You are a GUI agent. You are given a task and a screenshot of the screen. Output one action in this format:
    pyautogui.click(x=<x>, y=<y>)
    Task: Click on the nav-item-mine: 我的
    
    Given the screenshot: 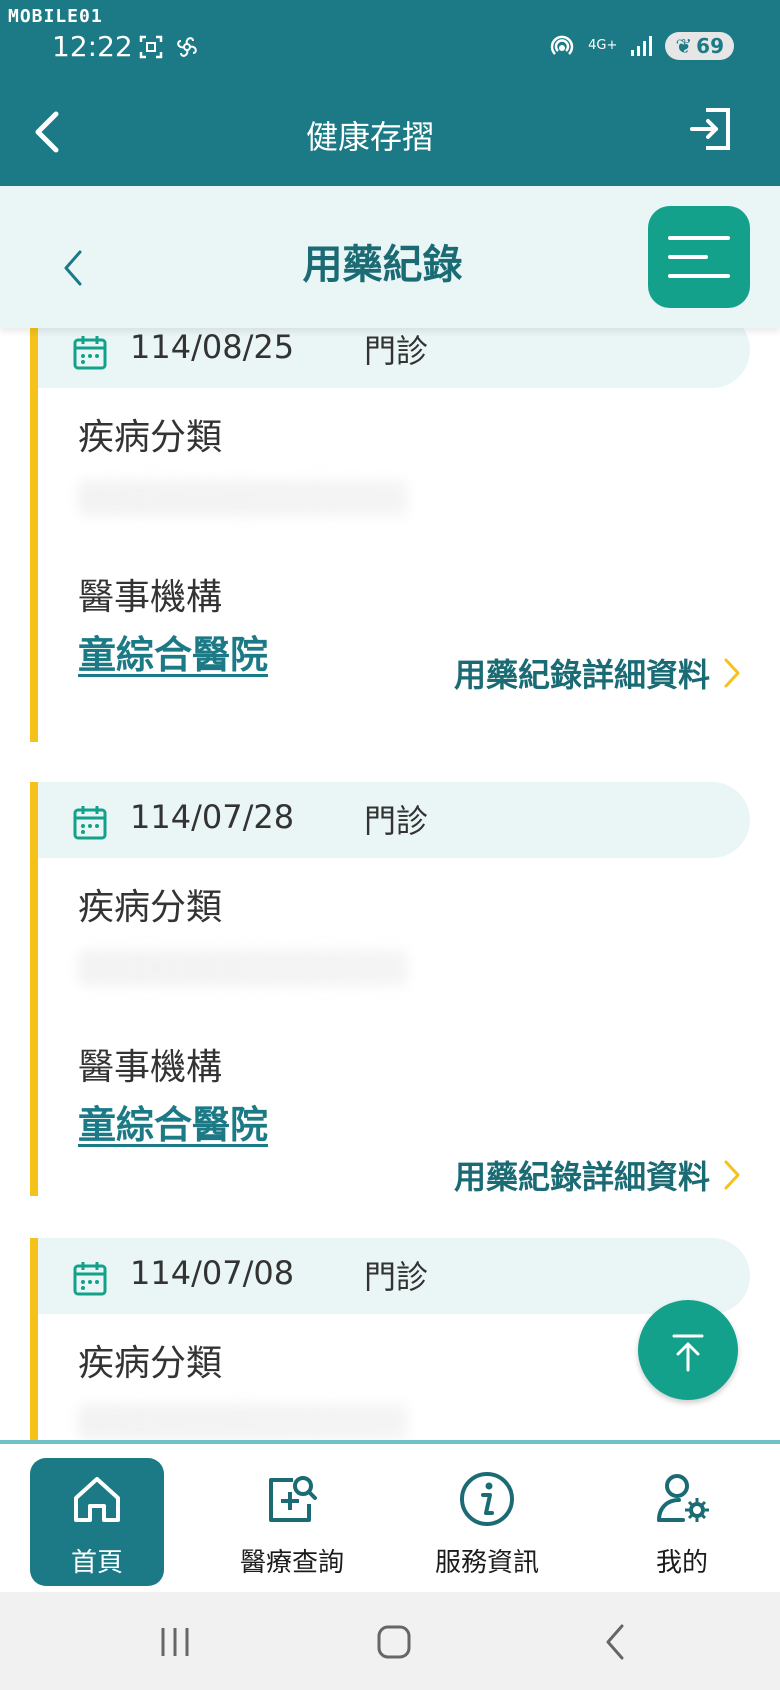 What is the action you would take?
    pyautogui.click(x=682, y=1522)
    